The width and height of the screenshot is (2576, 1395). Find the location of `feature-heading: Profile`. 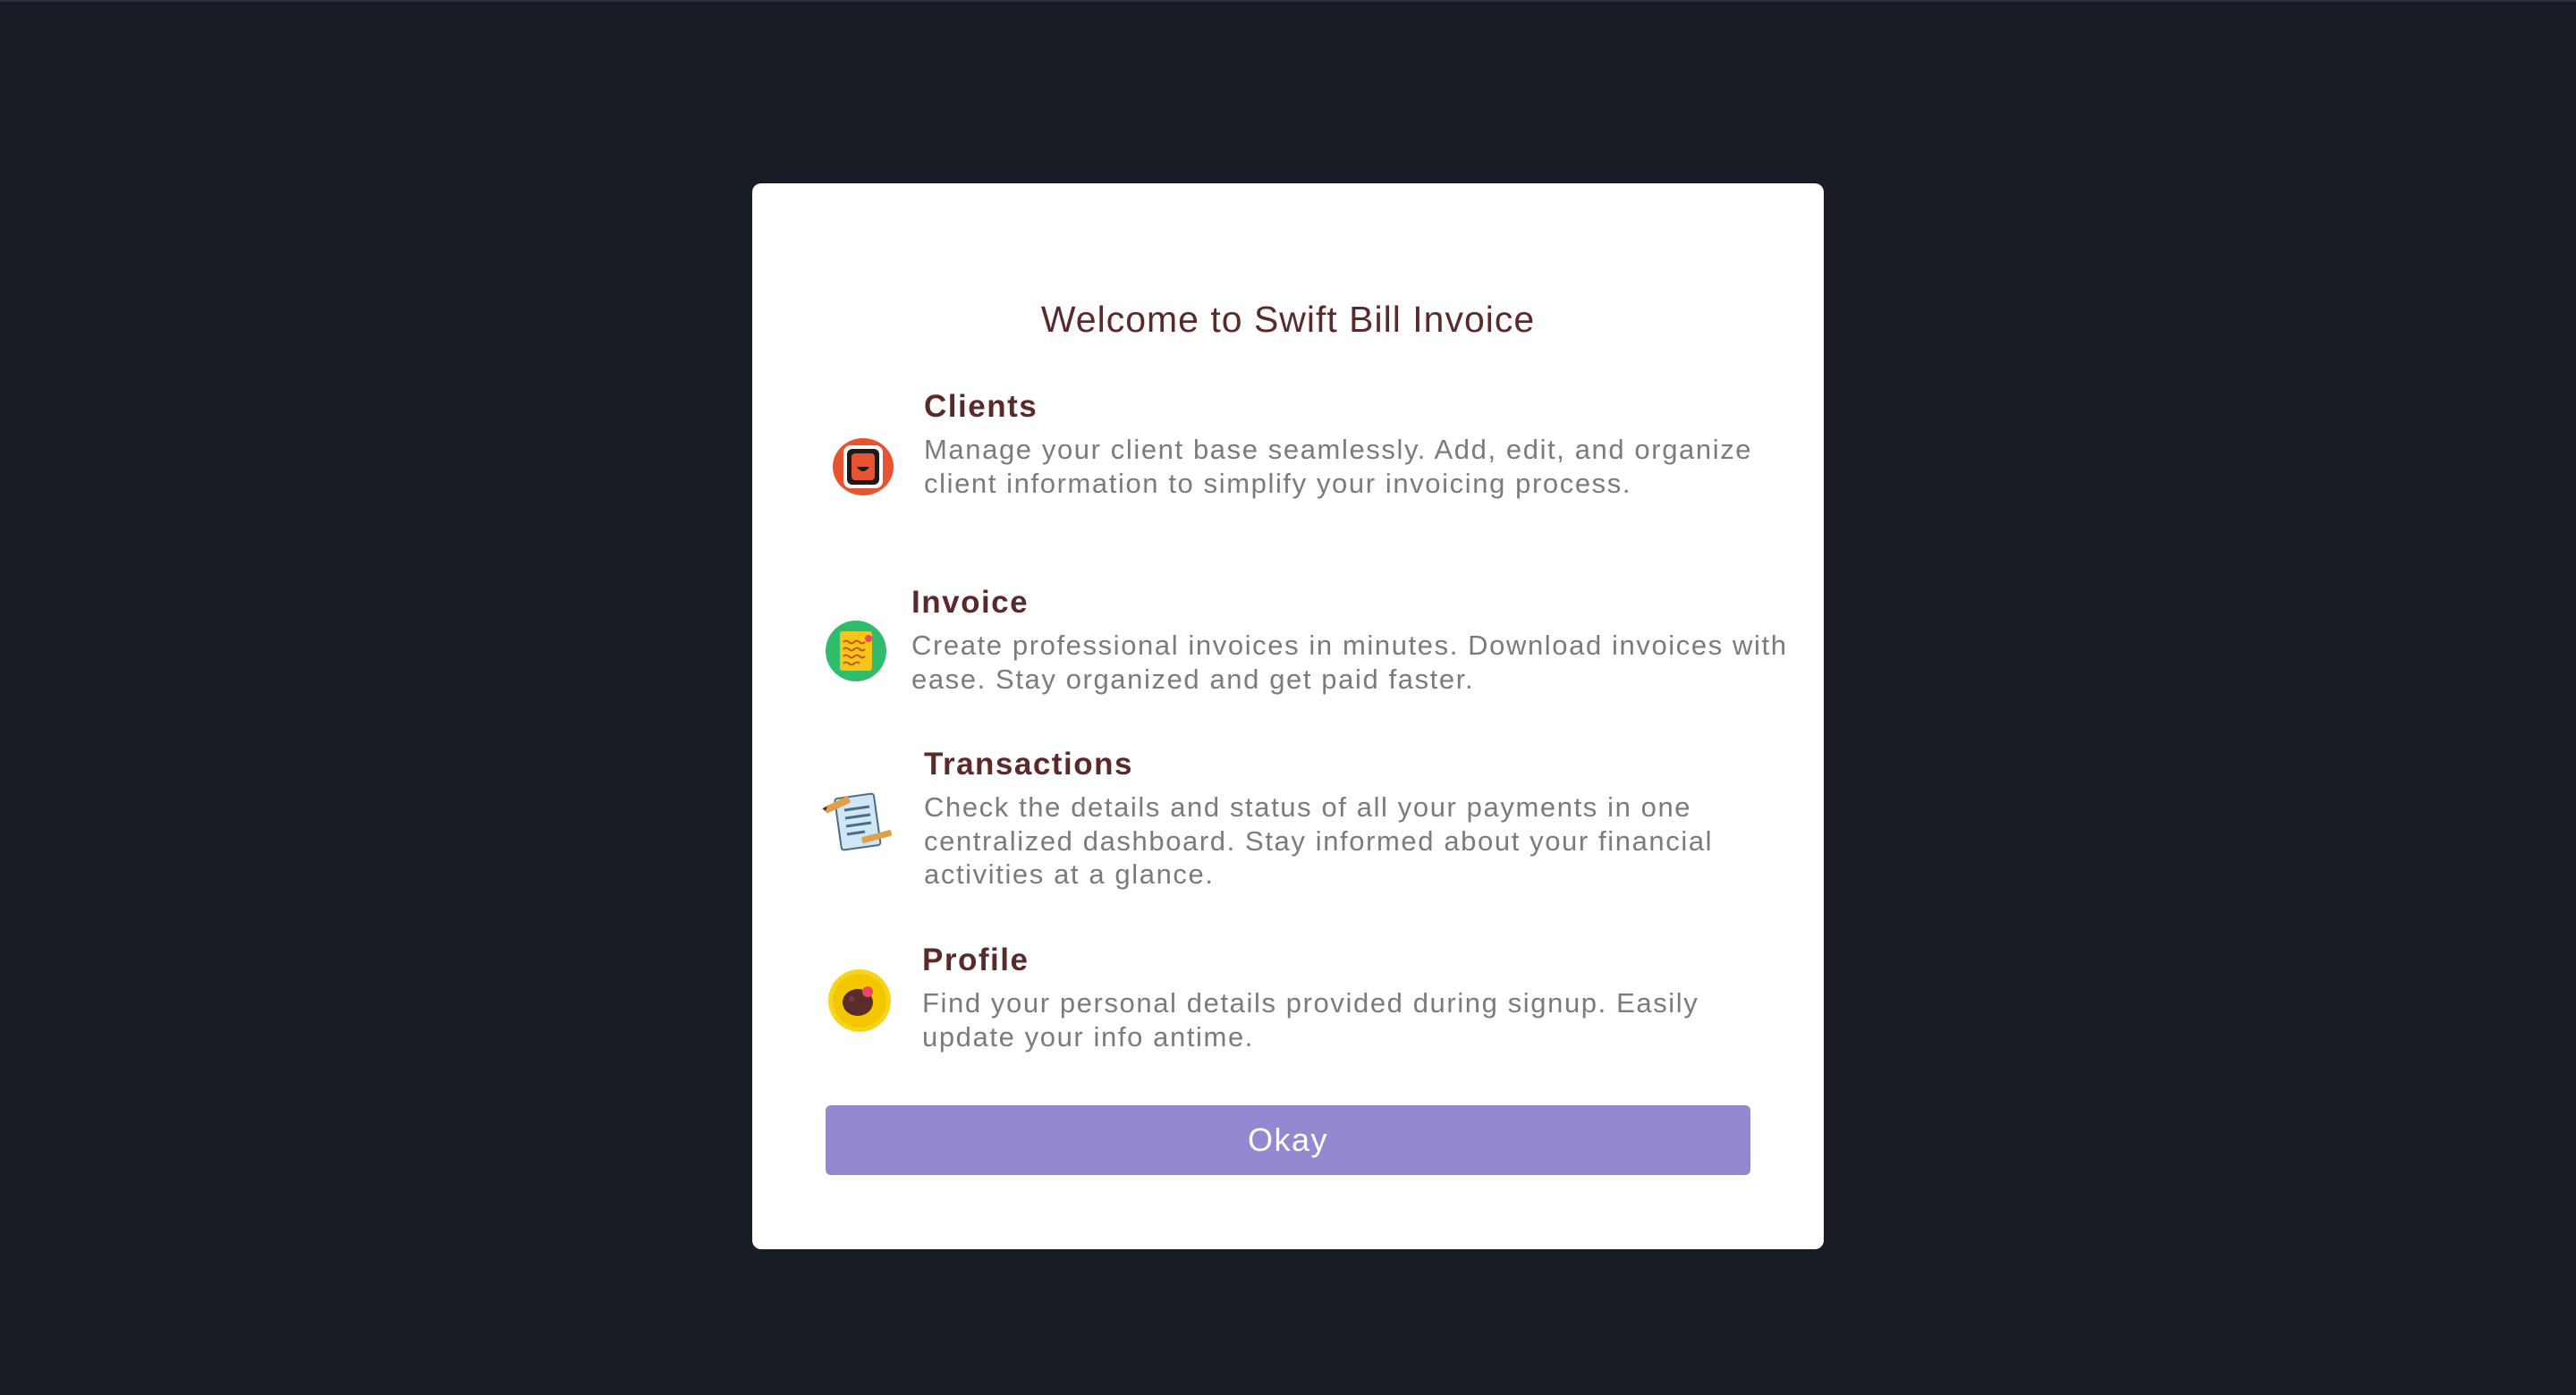

feature-heading: Profile is located at coordinates (976, 960).